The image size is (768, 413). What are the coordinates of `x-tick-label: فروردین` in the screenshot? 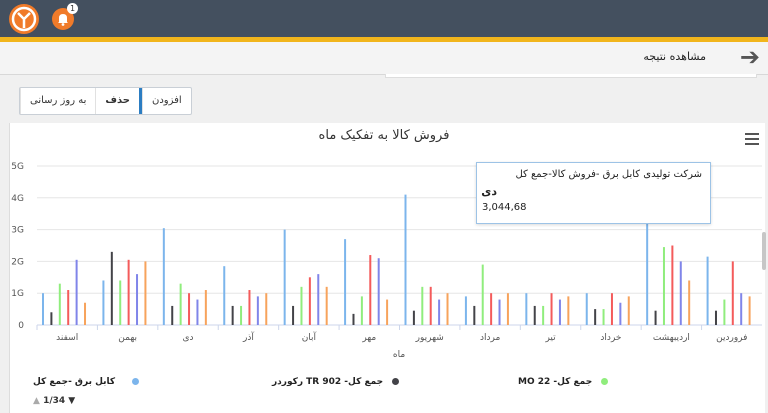 It's located at (731, 338).